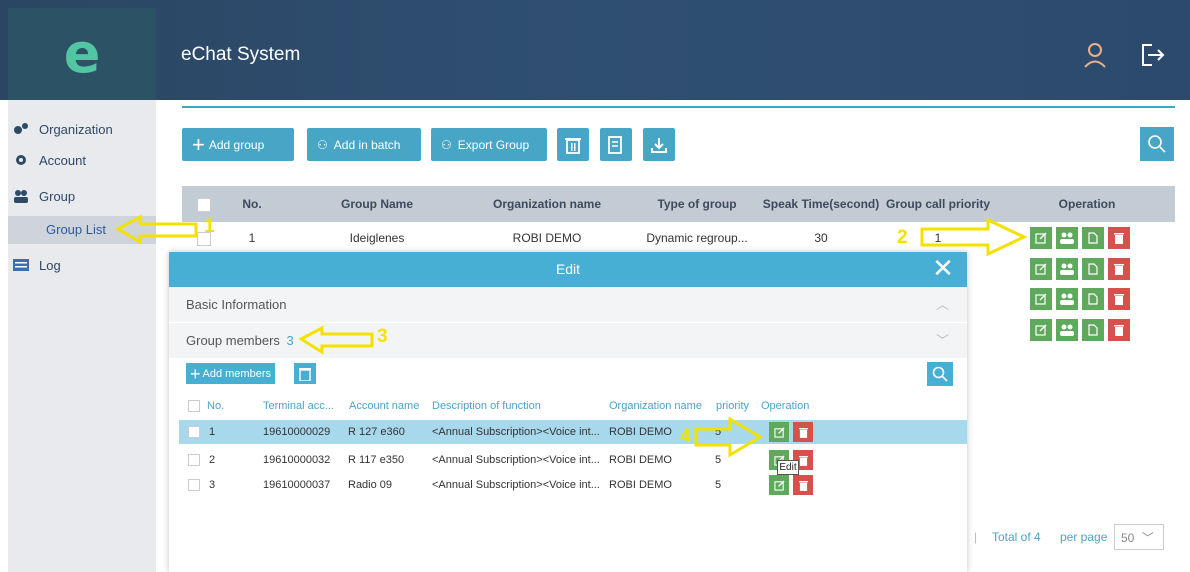 This screenshot has height=572, width=1190. What do you see at coordinates (382, 336) in the screenshot?
I see `annotation-label-3: 3` at bounding box center [382, 336].